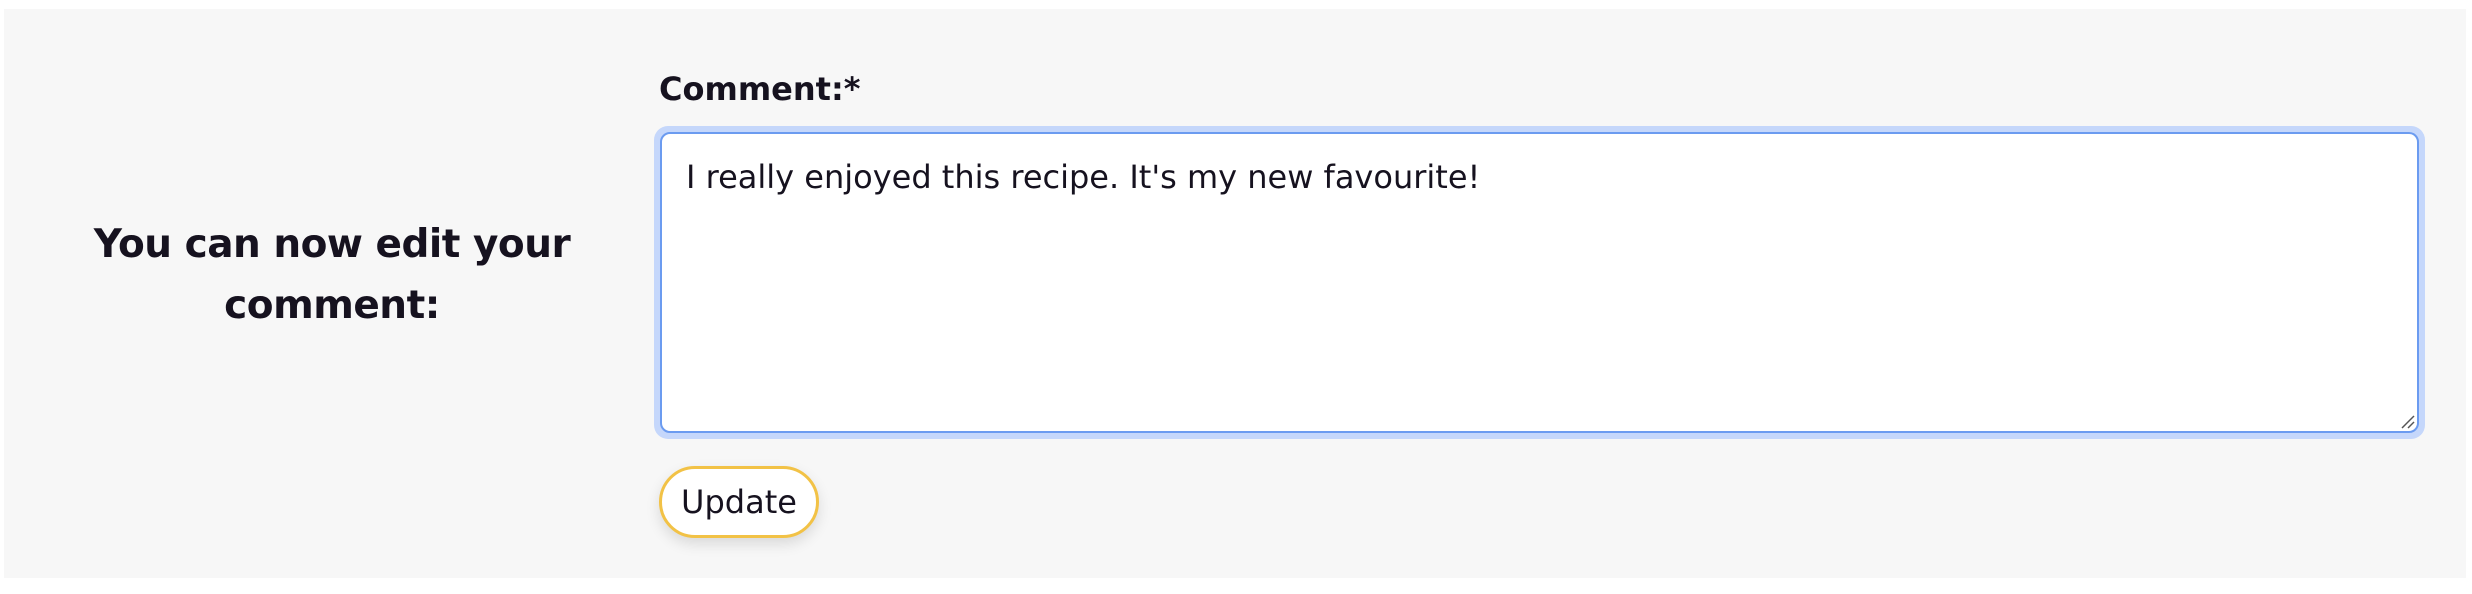 The height and width of the screenshot is (594, 2472). What do you see at coordinates (739, 502) in the screenshot?
I see `update-button: Update` at bounding box center [739, 502].